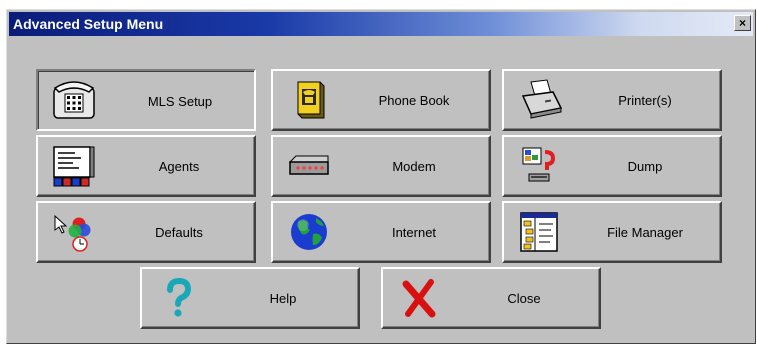 Image resolution: width=757 pixels, height=347 pixels. I want to click on window-title: Advanced Setup Menu, so click(88, 24).